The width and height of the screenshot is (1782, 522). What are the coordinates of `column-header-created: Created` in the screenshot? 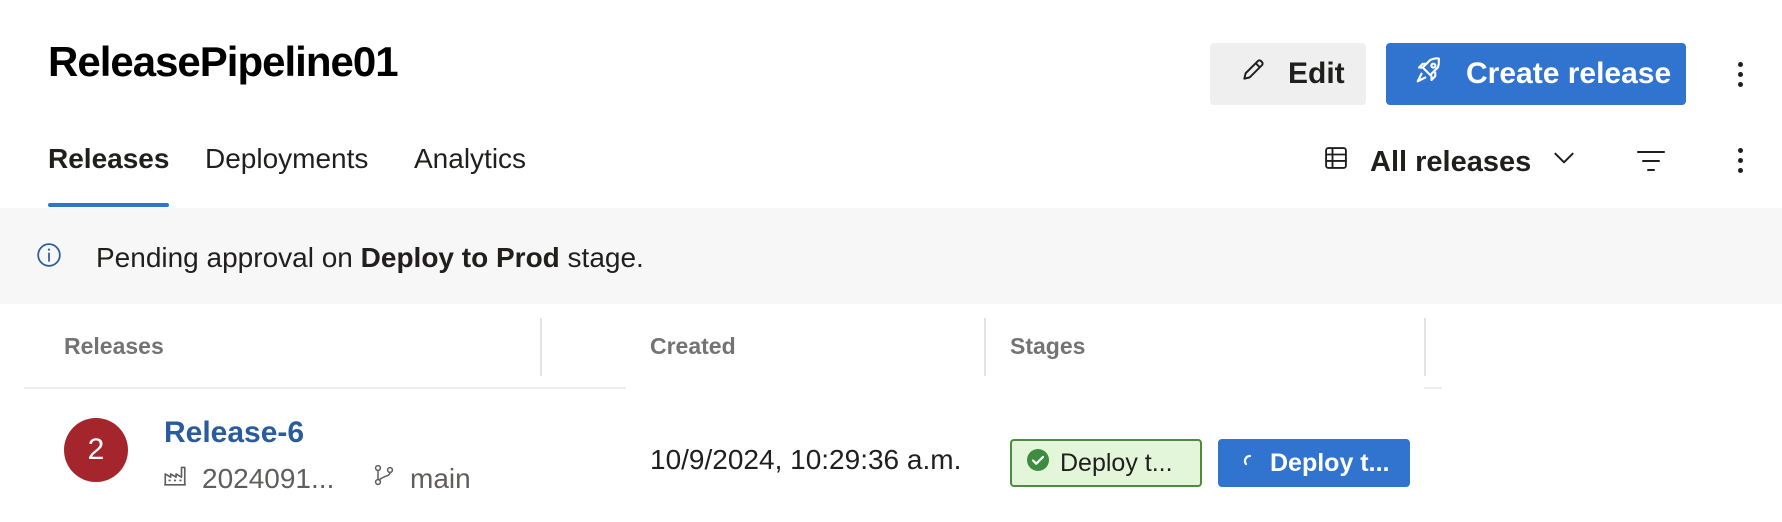 It's located at (693, 346).